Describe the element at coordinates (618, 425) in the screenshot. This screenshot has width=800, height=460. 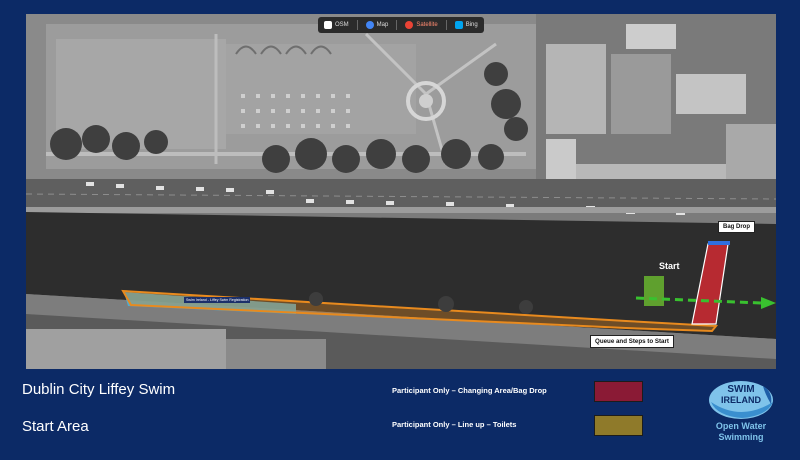
I see `legend-swatch-lineup` at that location.